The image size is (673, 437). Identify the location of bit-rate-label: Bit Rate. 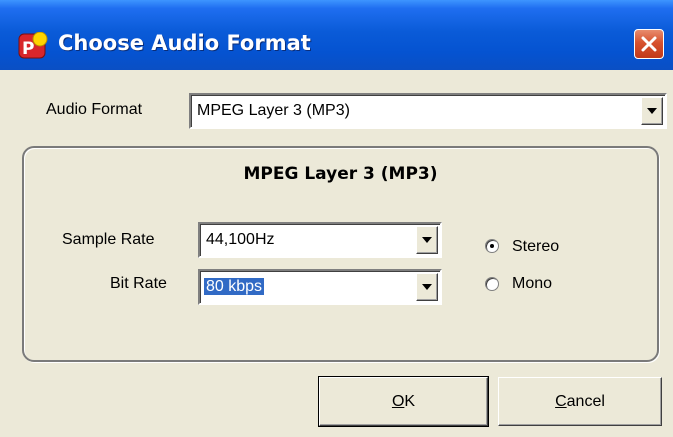
(138, 283).